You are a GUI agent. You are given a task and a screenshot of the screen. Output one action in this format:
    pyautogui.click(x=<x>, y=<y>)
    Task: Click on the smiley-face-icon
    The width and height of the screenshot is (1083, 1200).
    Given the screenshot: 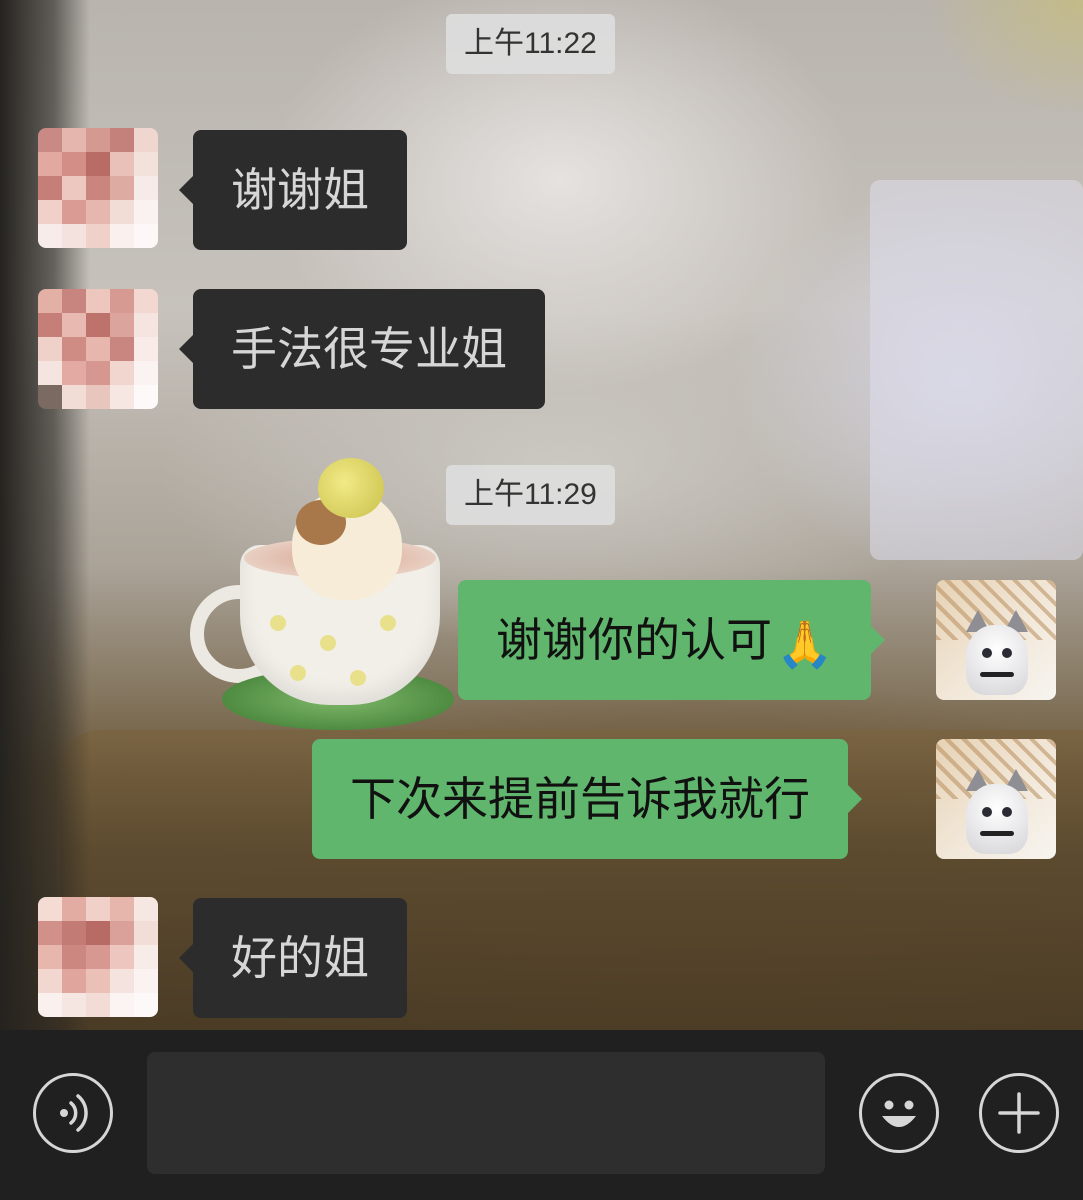 What is the action you would take?
    pyautogui.click(x=899, y=1113)
    